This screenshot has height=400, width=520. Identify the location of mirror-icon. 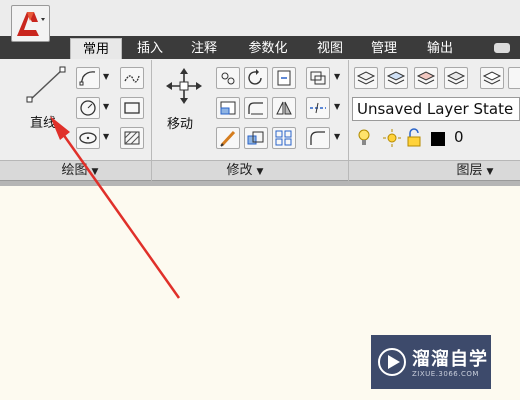
(284, 108).